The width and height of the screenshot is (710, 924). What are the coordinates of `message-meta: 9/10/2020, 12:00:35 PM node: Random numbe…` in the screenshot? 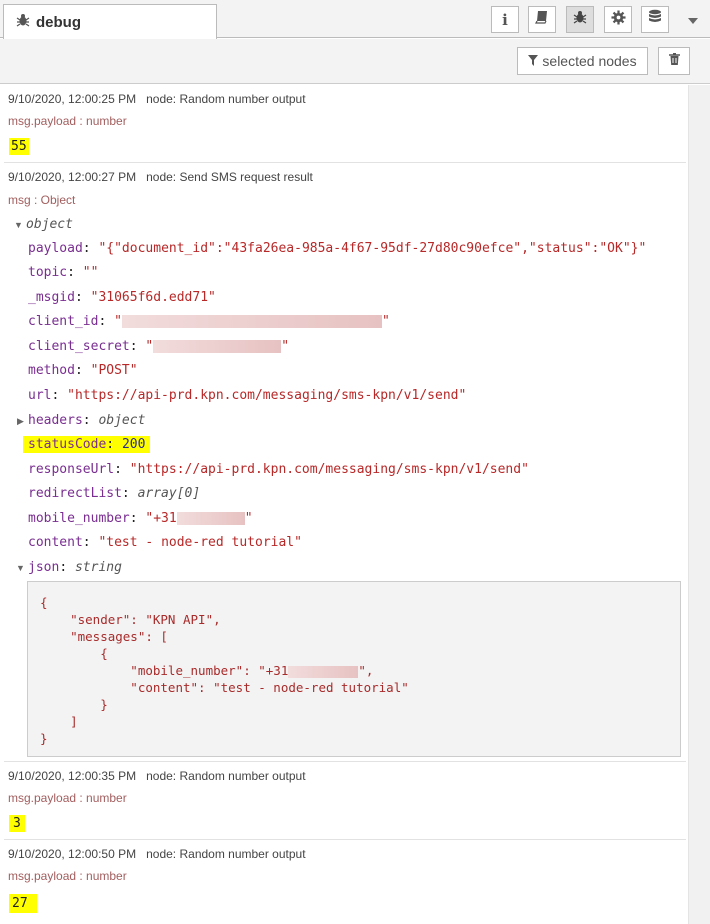 It's located at (157, 776).